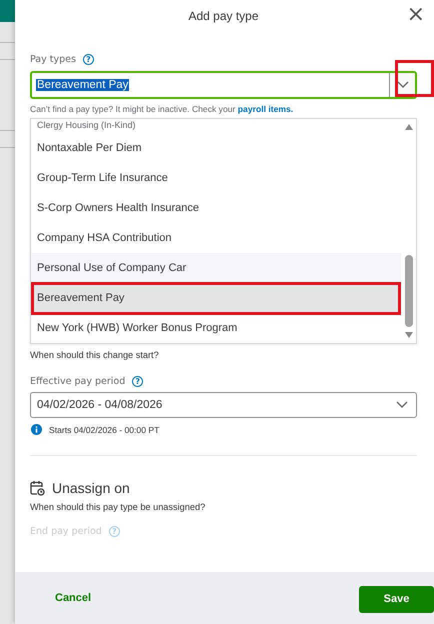 The width and height of the screenshot is (434, 624). I want to click on hint-text: Can’t find a pay type? It might be inactive. Check your payroll items., so click(162, 109).